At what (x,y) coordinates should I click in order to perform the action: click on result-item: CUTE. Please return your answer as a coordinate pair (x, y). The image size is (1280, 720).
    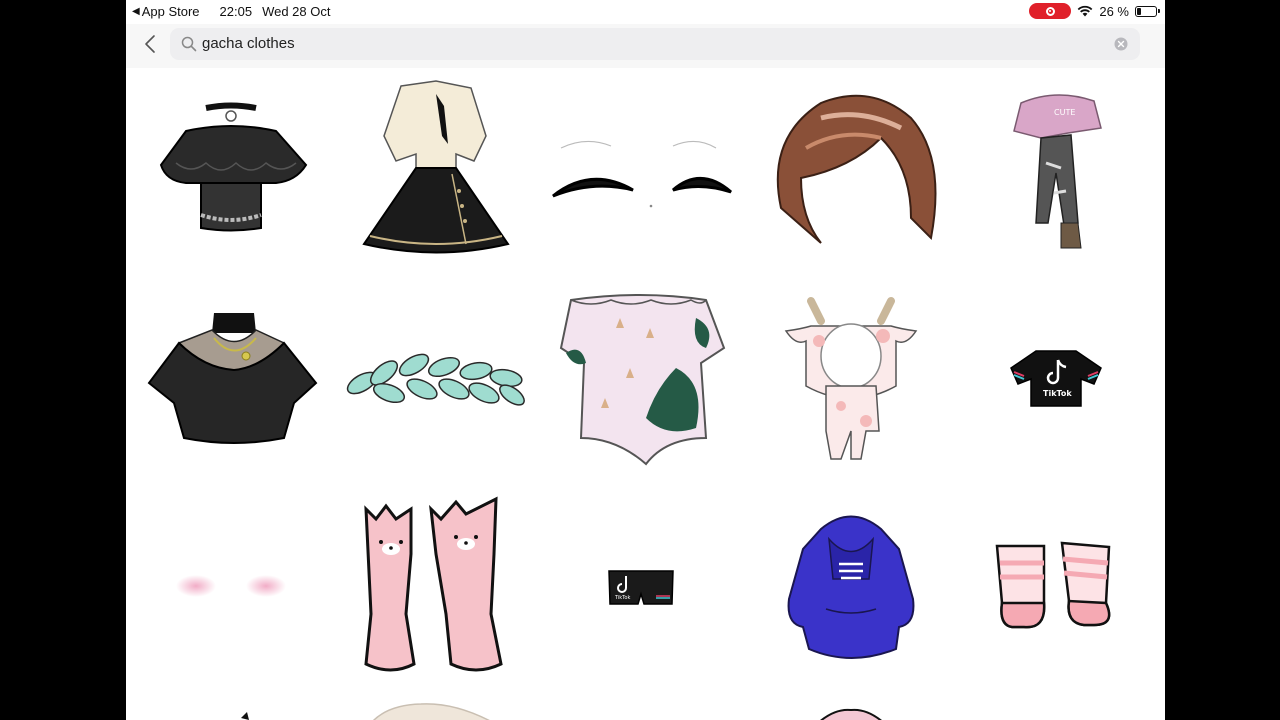
    Looking at the image, I should click on (1056, 168).